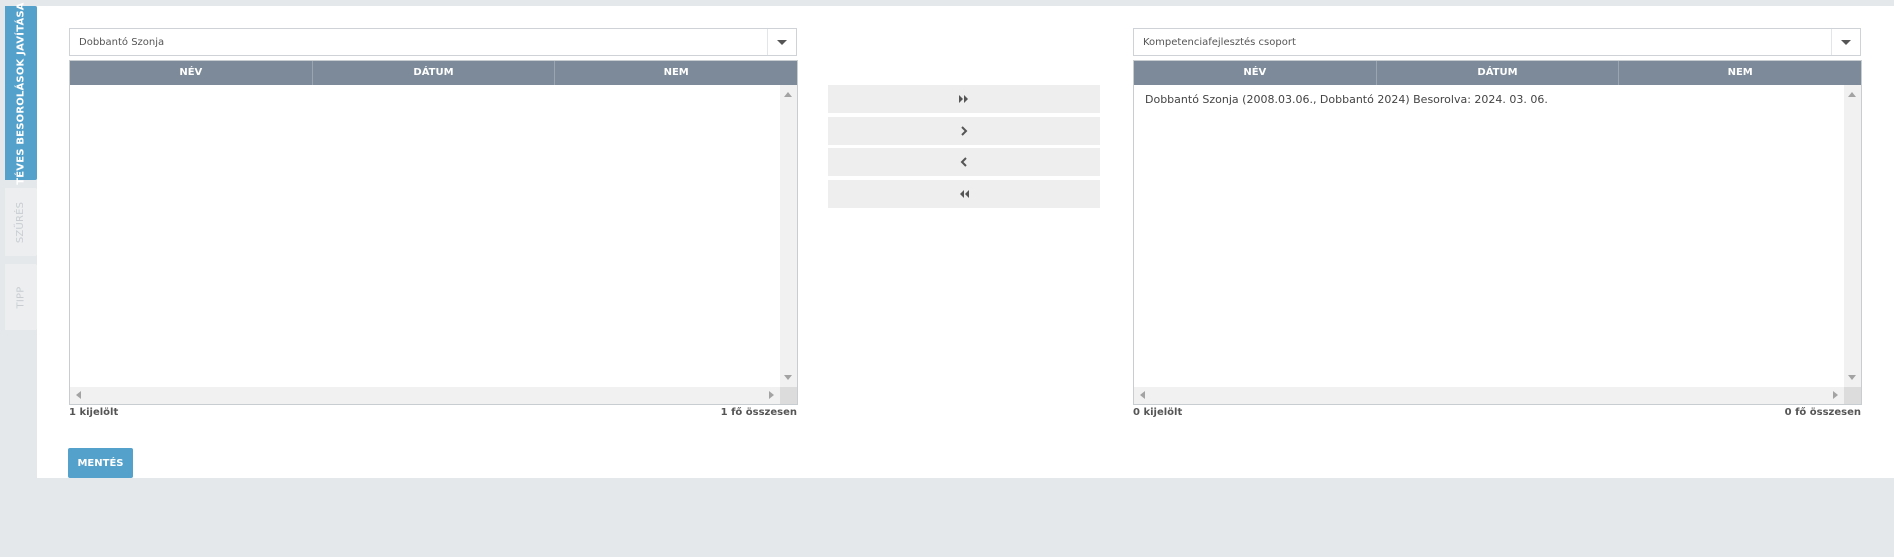 The width and height of the screenshot is (1894, 557). I want to click on right-horizontal-scrollbar, so click(1489, 395).